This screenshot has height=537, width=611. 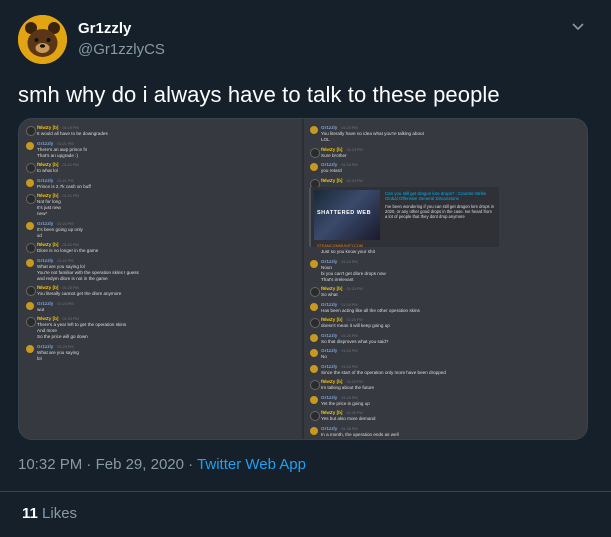 What do you see at coordinates (72, 133) in the screenshot?
I see `chat-line: It would all have to be downgrades` at bounding box center [72, 133].